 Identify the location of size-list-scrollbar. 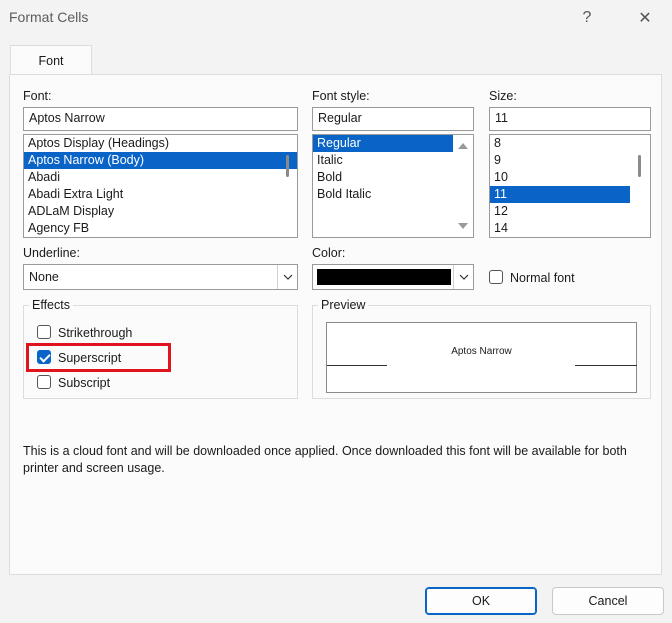
(639, 166).